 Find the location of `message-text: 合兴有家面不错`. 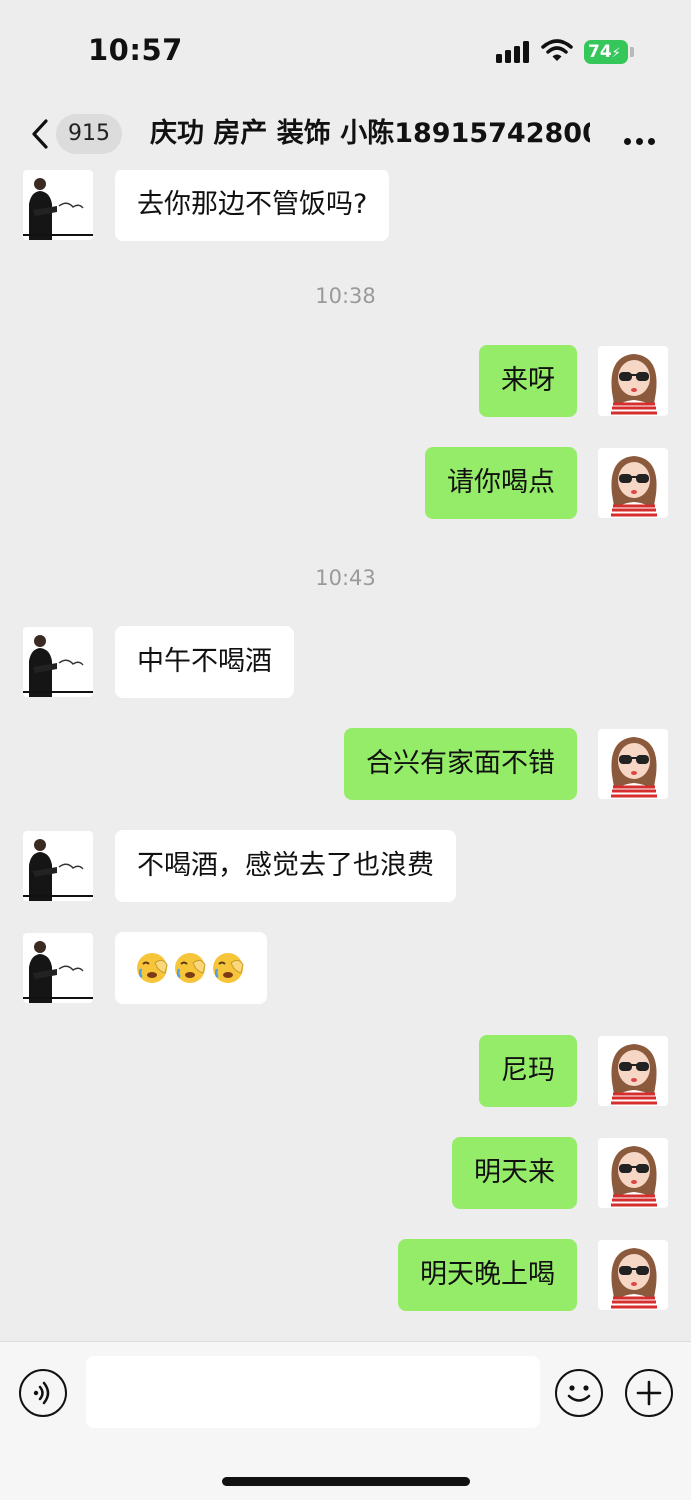

message-text: 合兴有家面不错 is located at coordinates (460, 763).